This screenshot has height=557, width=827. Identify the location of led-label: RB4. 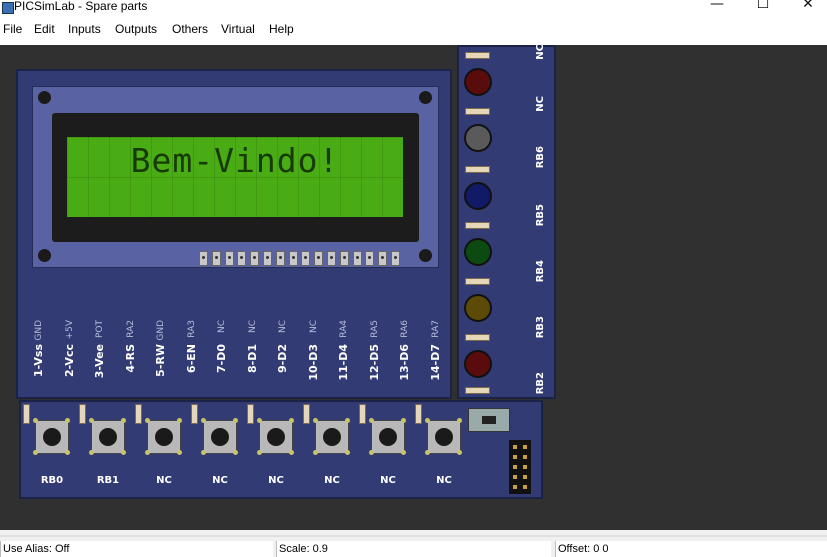
(540, 271).